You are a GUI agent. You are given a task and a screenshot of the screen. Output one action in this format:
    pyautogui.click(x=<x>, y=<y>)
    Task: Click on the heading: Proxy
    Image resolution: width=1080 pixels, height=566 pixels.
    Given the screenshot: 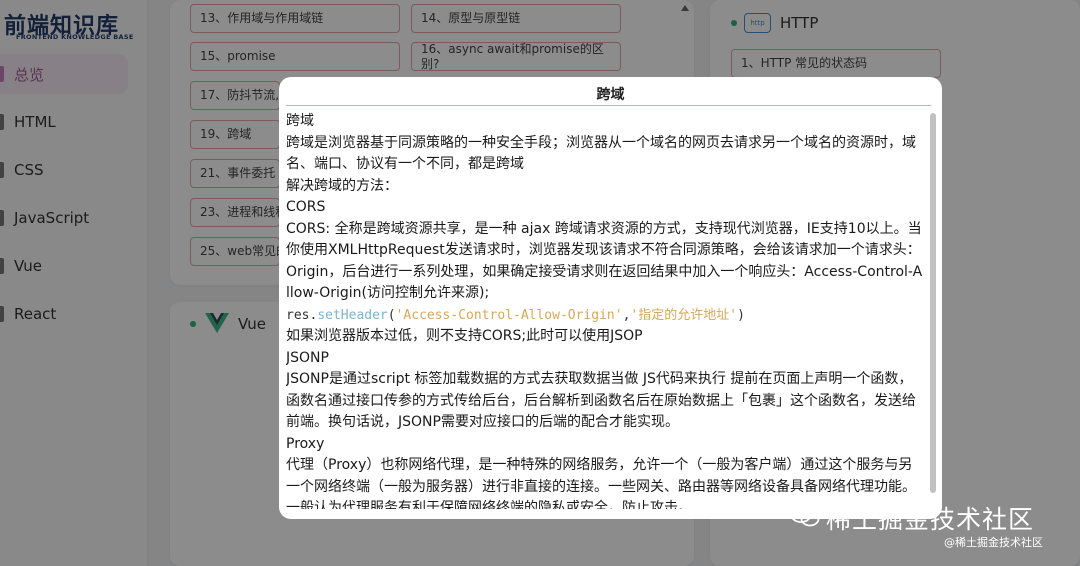 What is the action you would take?
    pyautogui.click(x=305, y=443)
    